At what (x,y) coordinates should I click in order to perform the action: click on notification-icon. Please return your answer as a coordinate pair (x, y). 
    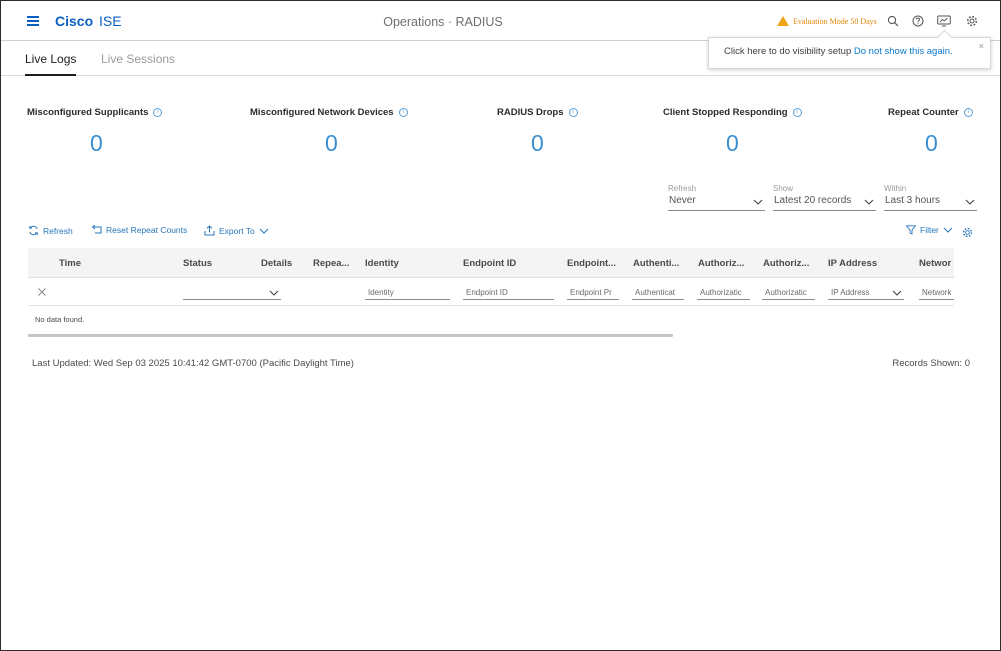
    Looking at the image, I should click on (944, 21).